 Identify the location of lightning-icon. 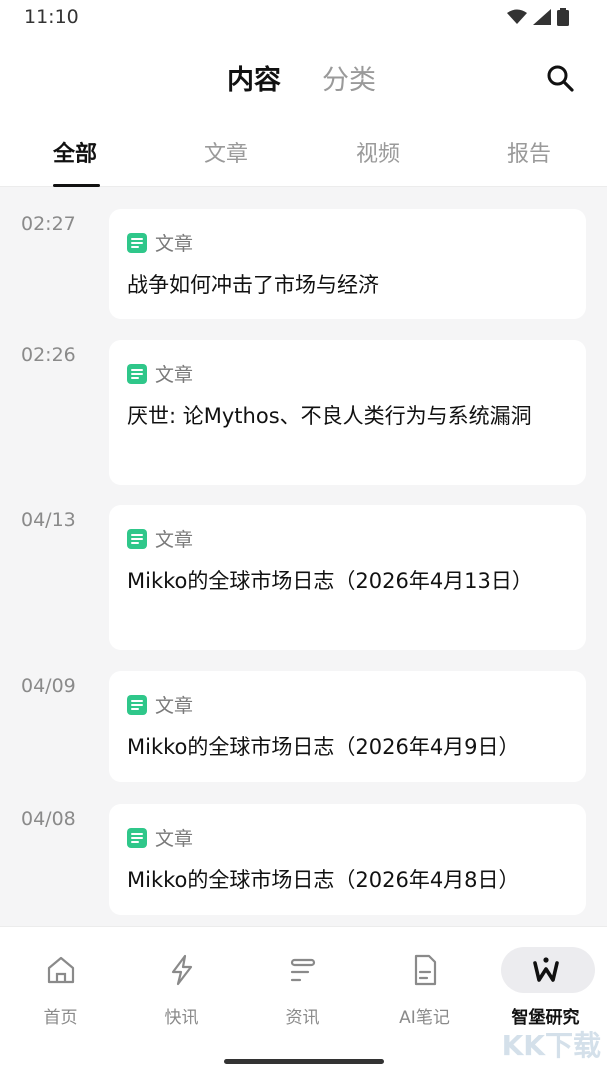
(182, 970).